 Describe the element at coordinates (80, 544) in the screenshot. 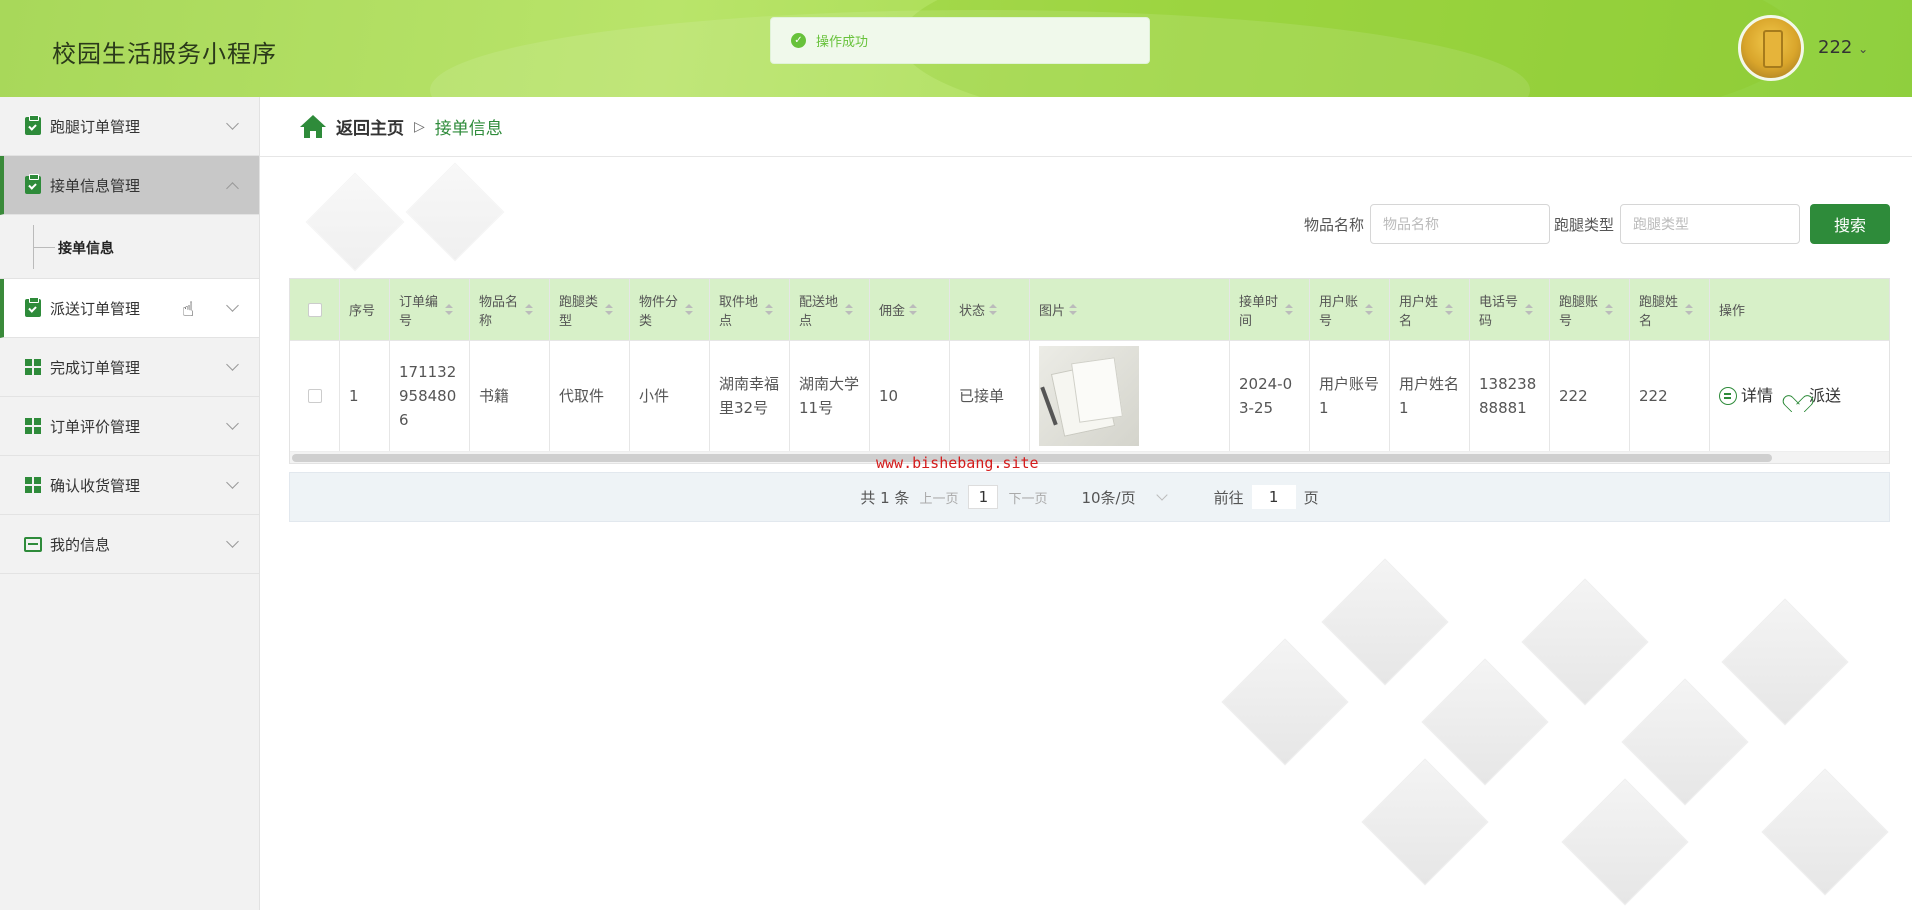

I see `sidebar-item-label: 我的信息` at that location.